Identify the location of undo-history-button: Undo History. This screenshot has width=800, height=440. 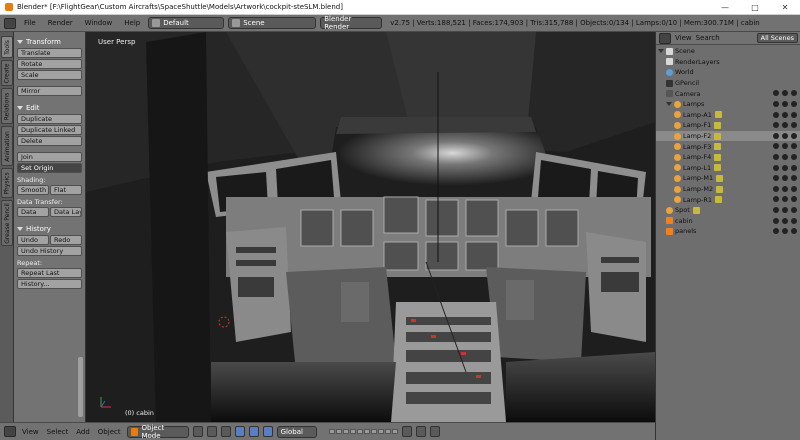
(49, 251).